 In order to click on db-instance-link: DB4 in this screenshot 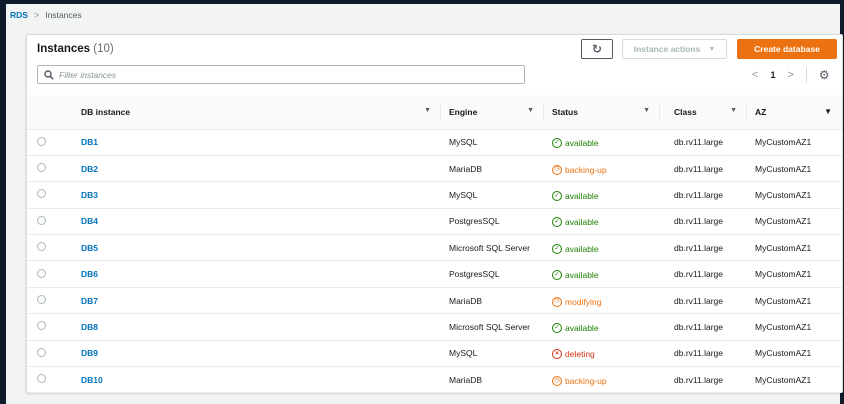, I will do `click(89, 221)`.